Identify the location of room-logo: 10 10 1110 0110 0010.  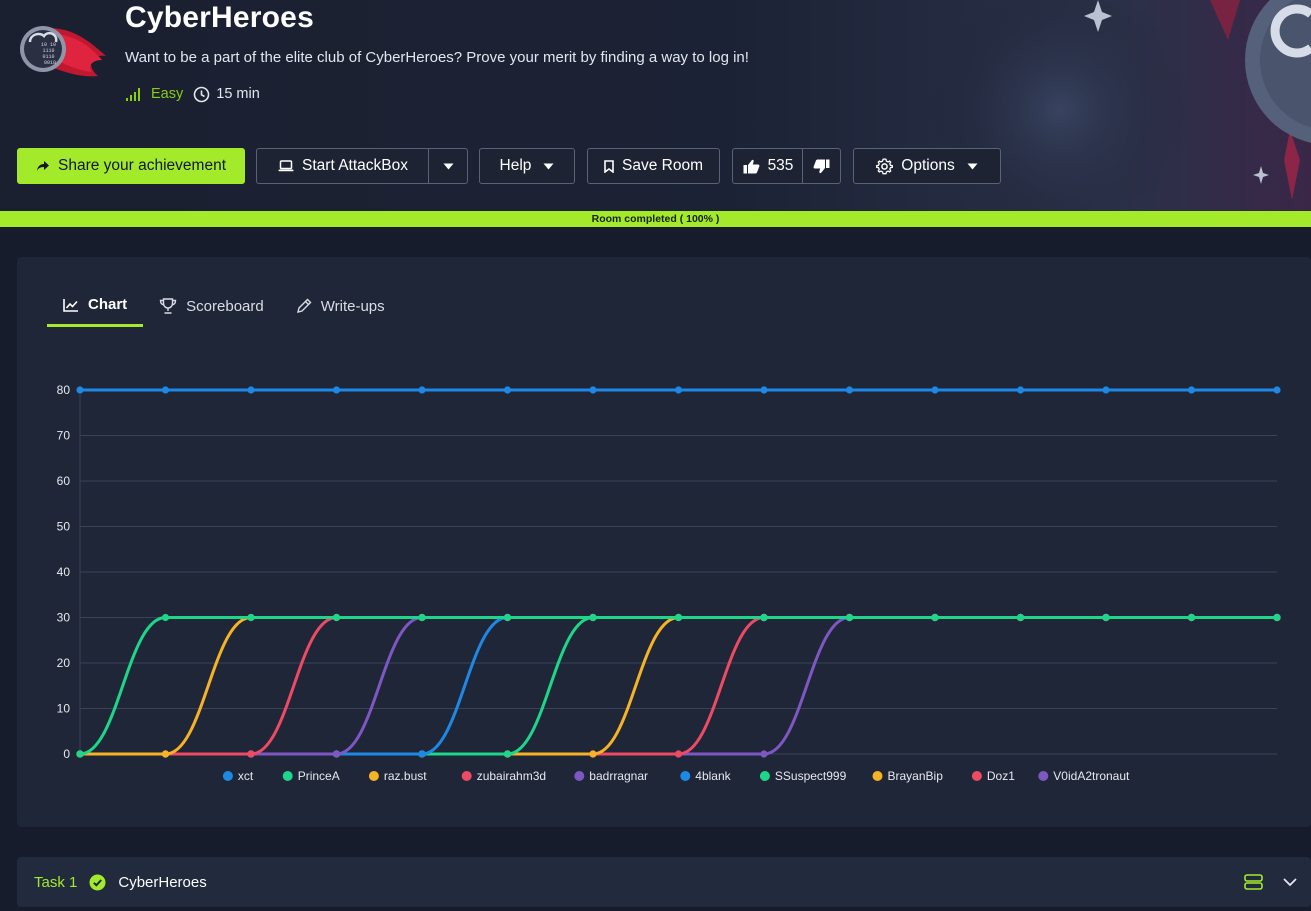
(63, 51).